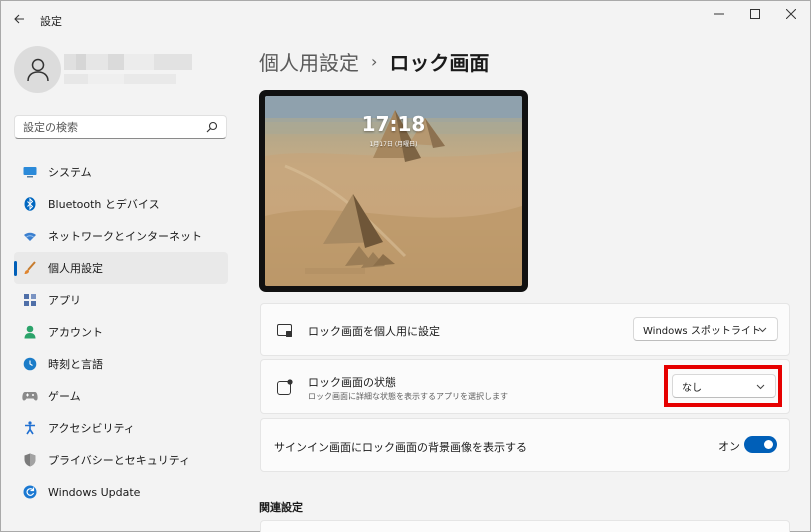  I want to click on sidebar-item-label: プライバシーとセキュリティ, so click(119, 460).